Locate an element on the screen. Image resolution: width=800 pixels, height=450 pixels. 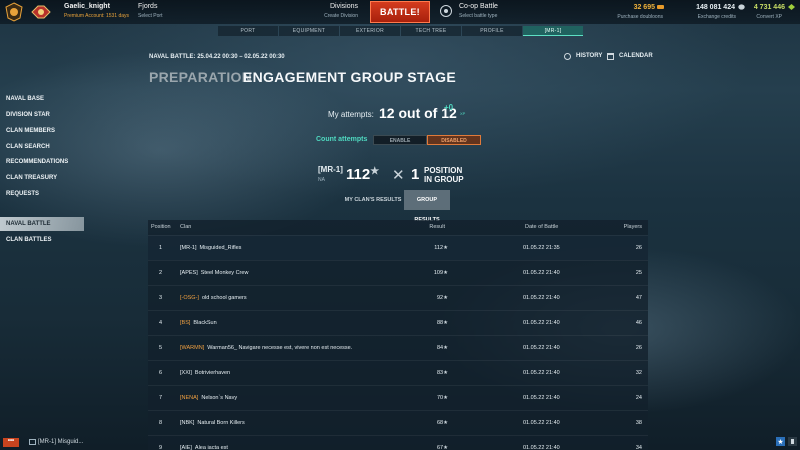
purchase-doubloons-link: Purchase doubloons is located at coordinates (640, 17).